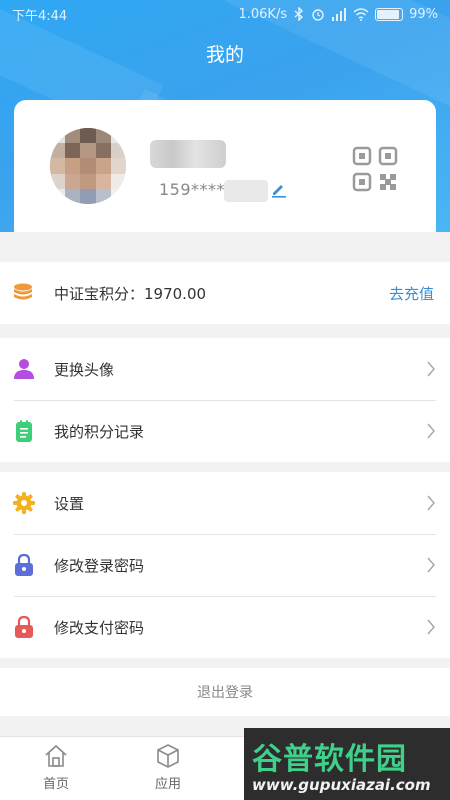 Image resolution: width=450 pixels, height=800 pixels. What do you see at coordinates (225, 14) in the screenshot?
I see `status-bar: 下午4:44 1.06K/s 99%` at bounding box center [225, 14].